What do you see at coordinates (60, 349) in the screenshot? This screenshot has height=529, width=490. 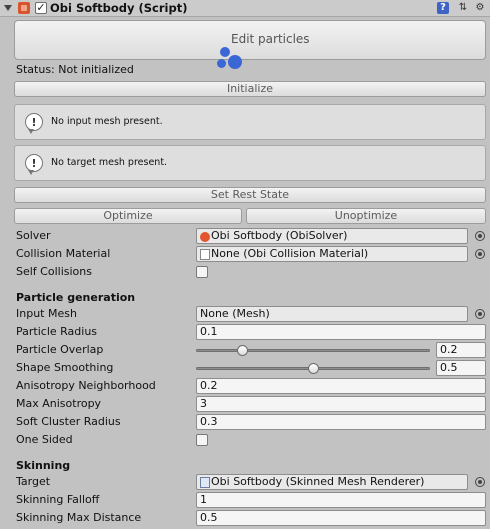 I see `particle-overlap-label: Particle Overlap` at bounding box center [60, 349].